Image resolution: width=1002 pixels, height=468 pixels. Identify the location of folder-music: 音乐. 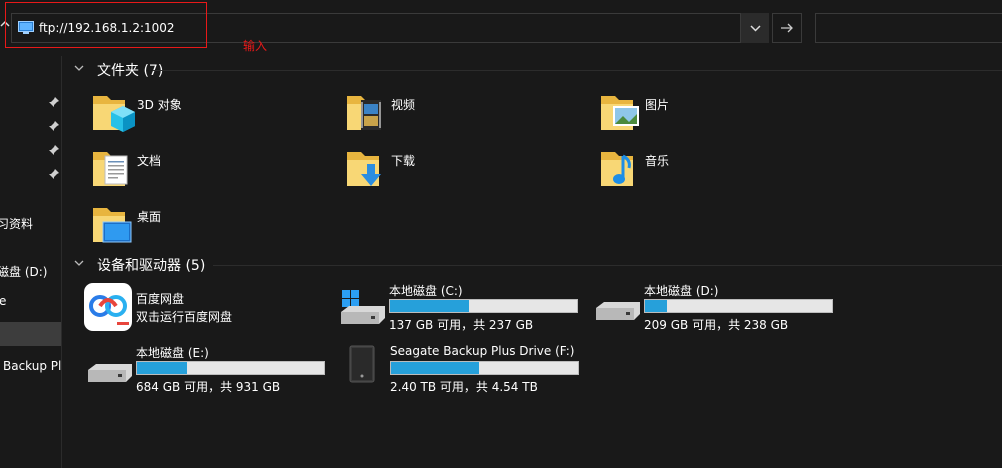
(724, 171).